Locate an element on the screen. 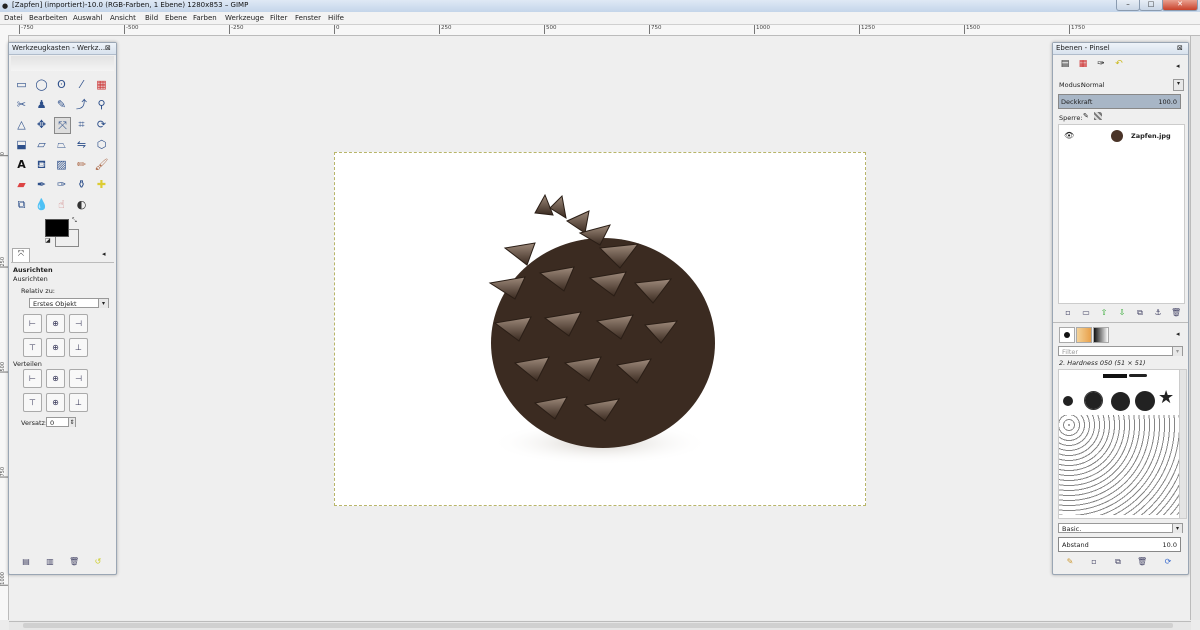 Image resolution: width=1200 pixels, height=630 pixels. lock-pixels-icon: ✎ is located at coordinates (1086, 116).